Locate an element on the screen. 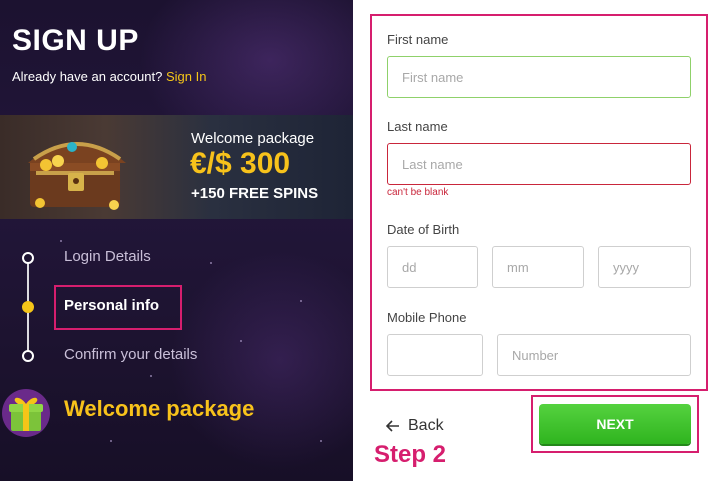 This screenshot has height=481, width=720. account-prompt: Already have an account? Sign In is located at coordinates (109, 76).